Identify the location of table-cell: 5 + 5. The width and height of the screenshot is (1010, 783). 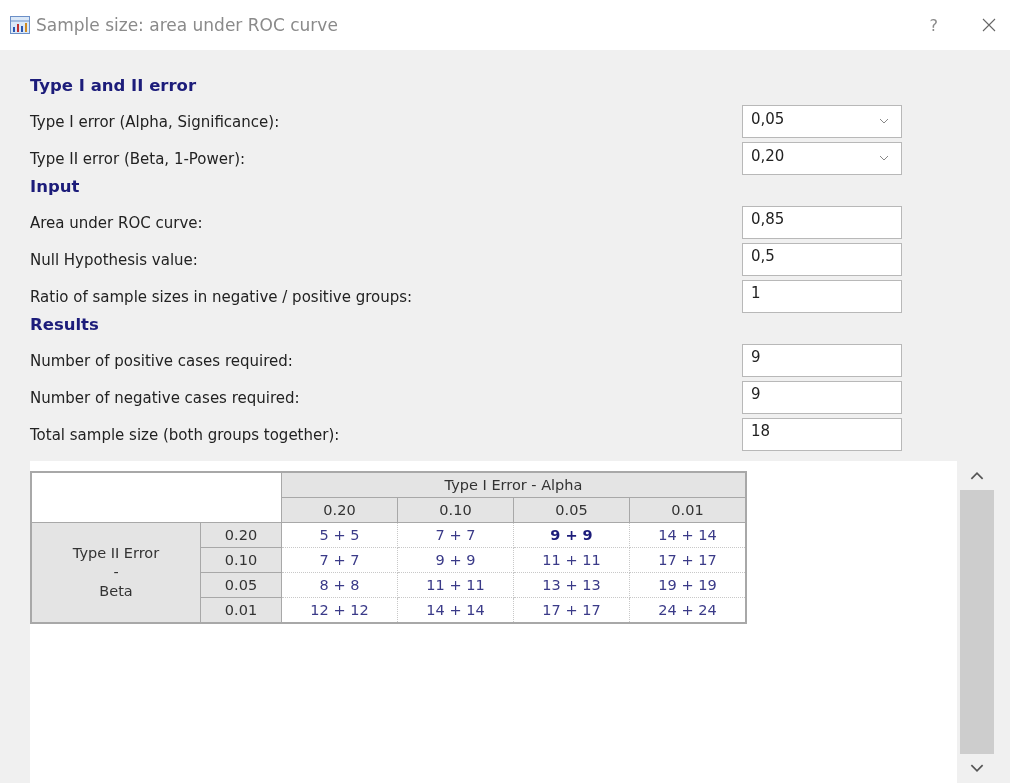
(339, 535).